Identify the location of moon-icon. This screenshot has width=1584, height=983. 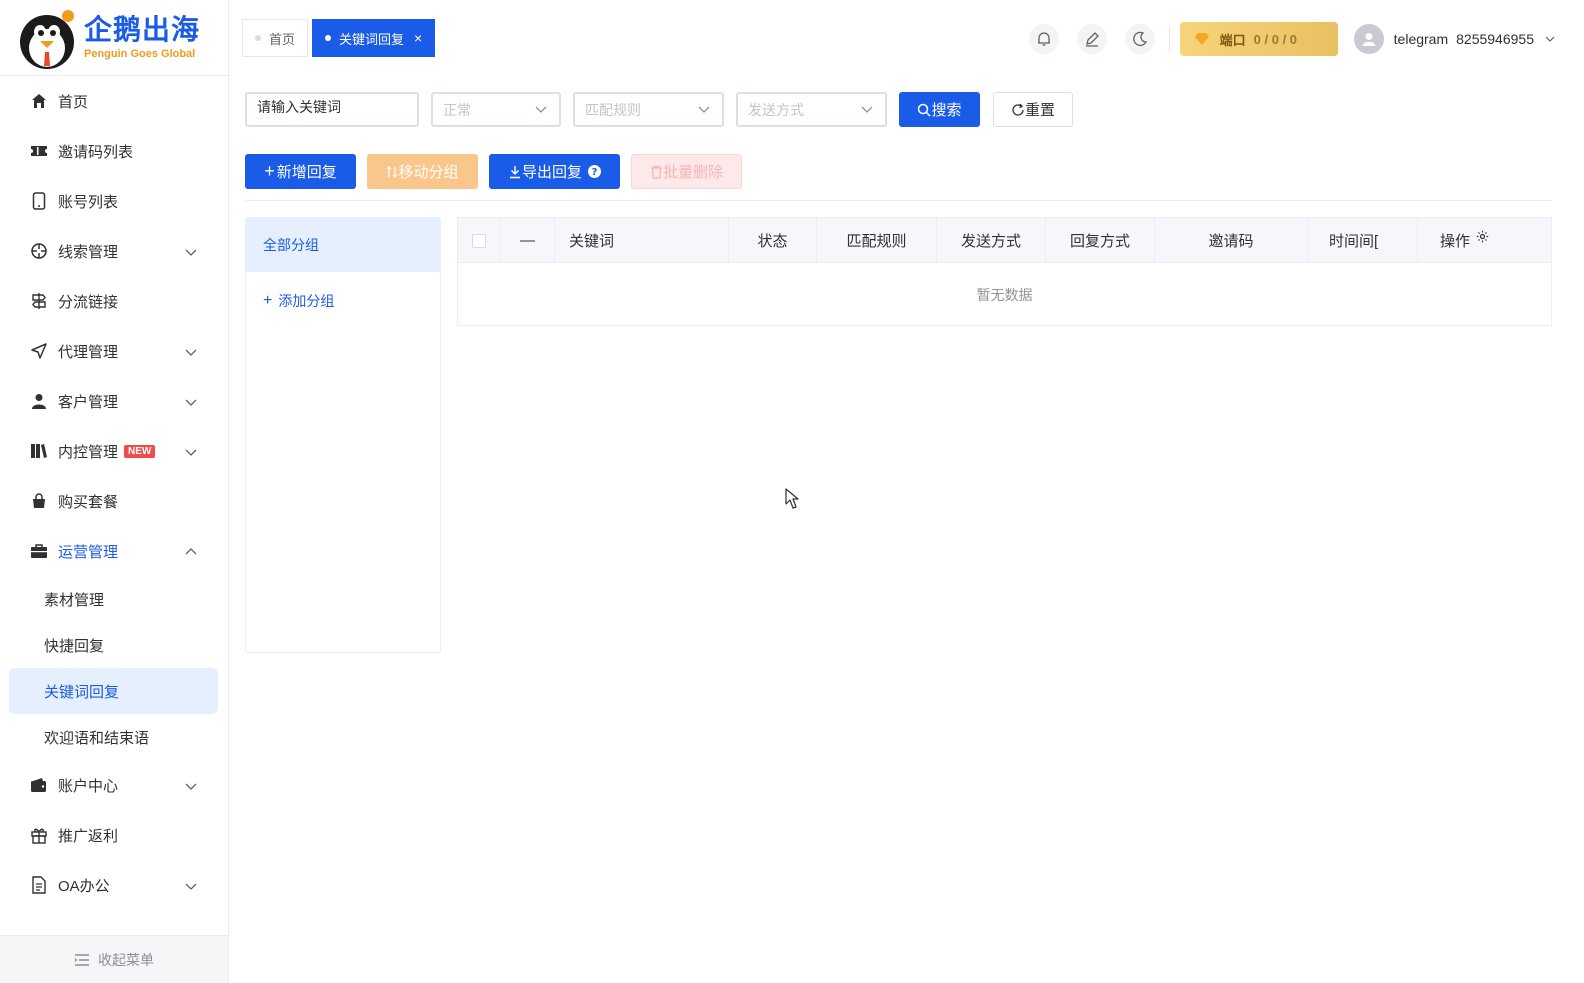
(1139, 39).